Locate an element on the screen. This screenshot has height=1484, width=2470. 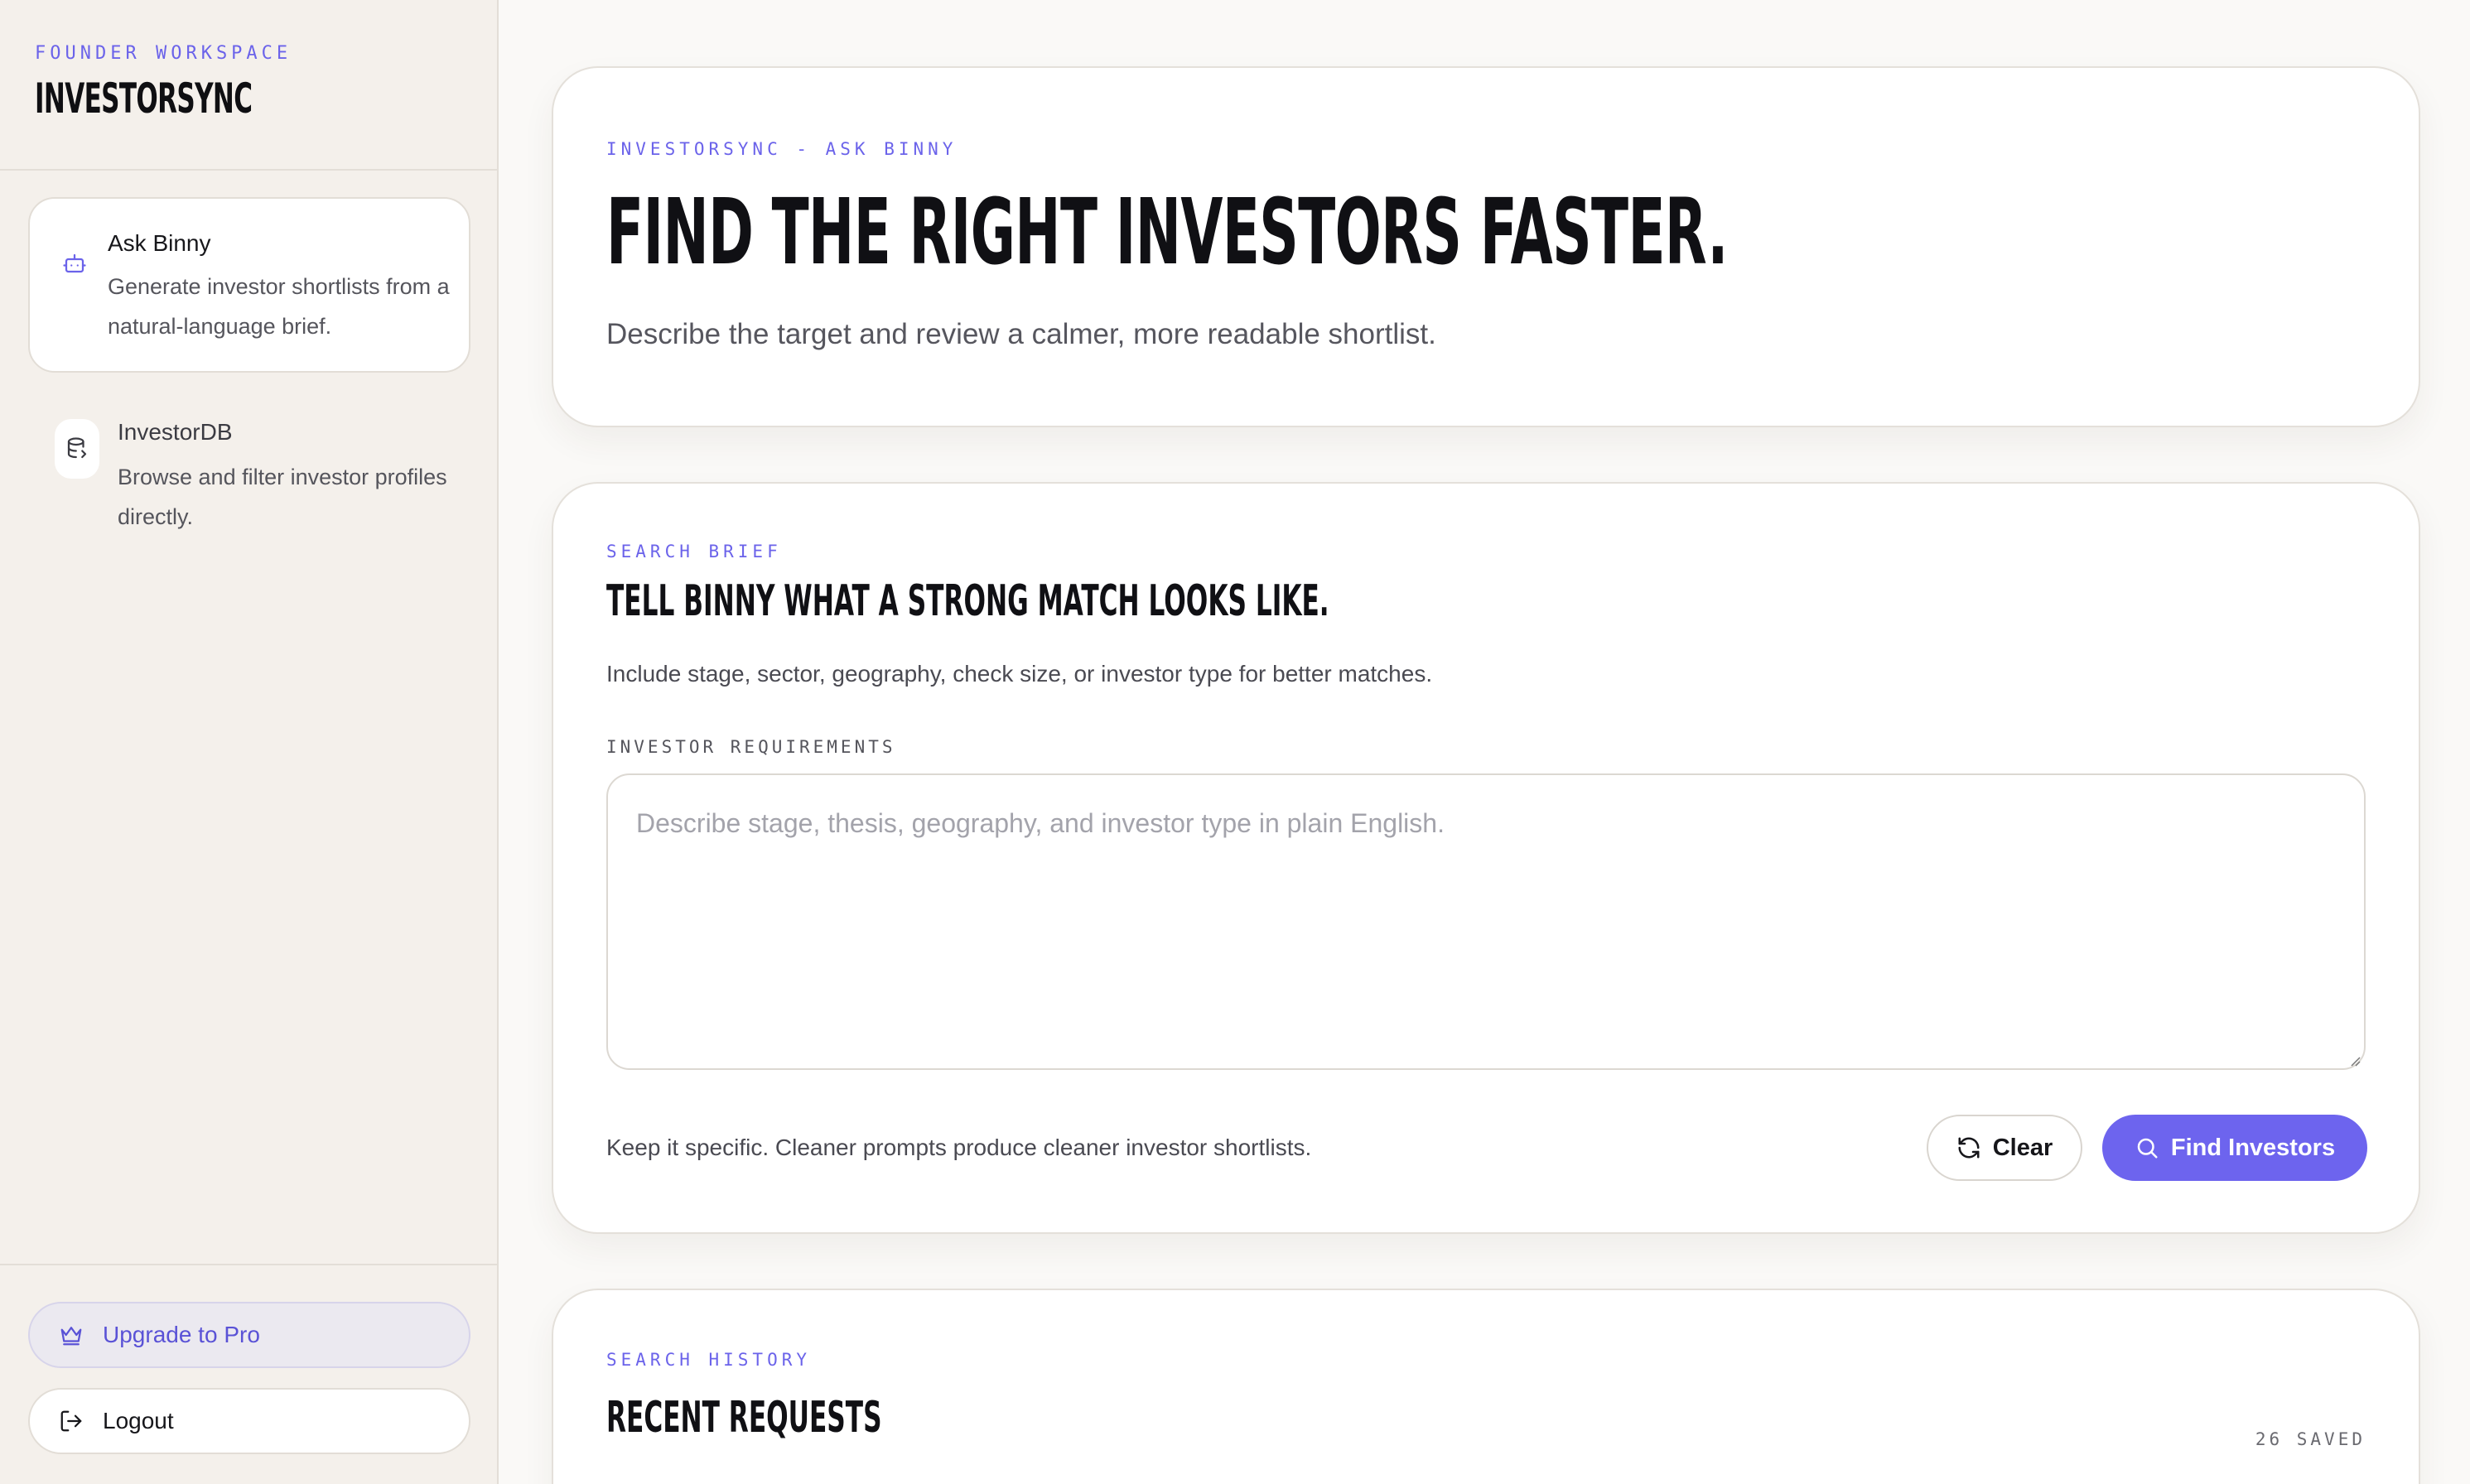
investor-requirements-label: INVESTOR REQUIREMENTS is located at coordinates (751, 747).